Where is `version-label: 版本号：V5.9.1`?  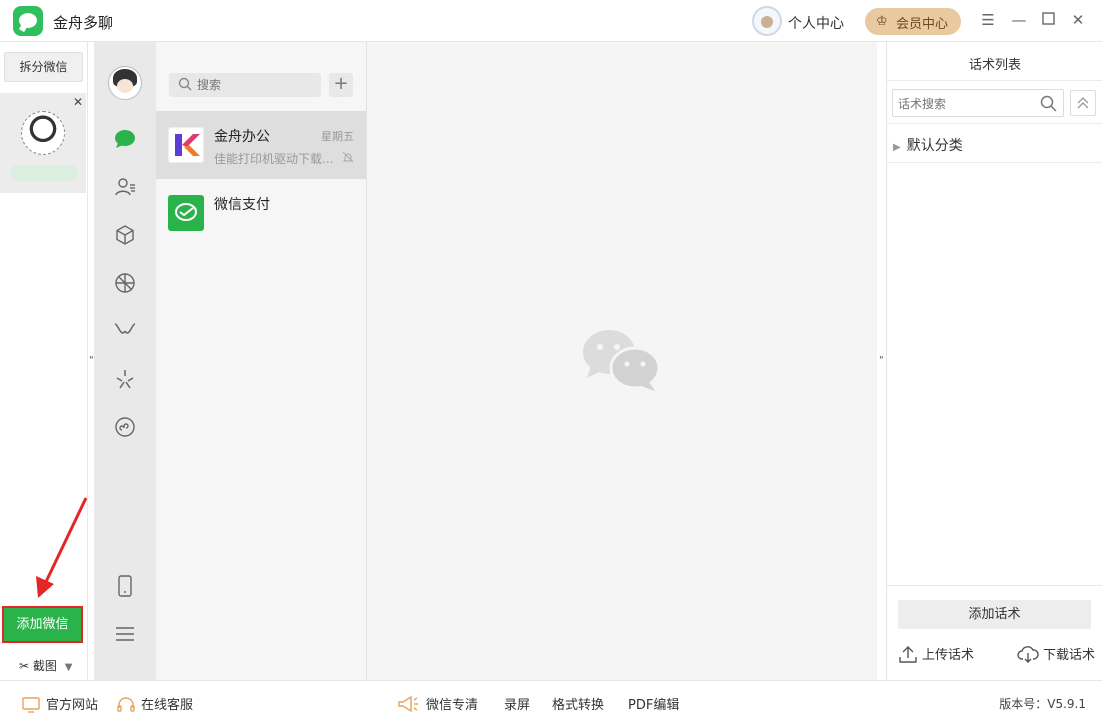
version-label: 版本号：V5.9.1 is located at coordinates (1042, 704).